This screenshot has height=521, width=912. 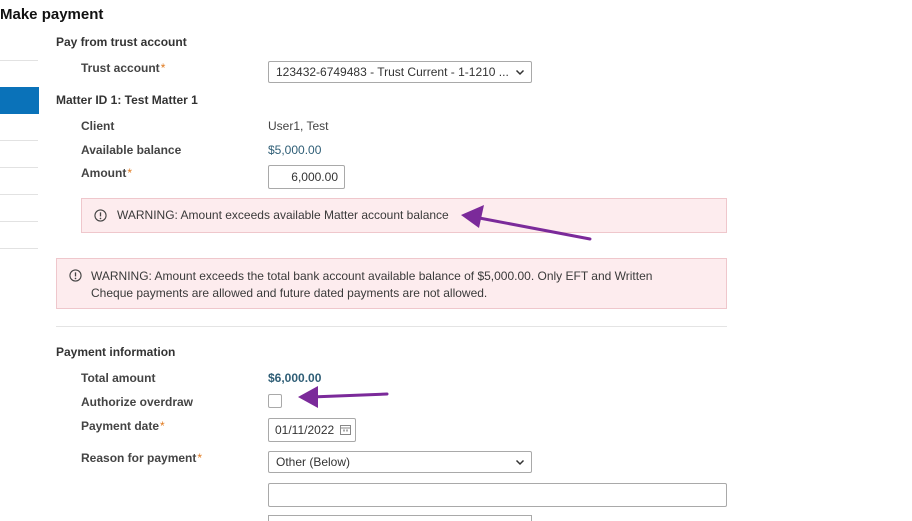 What do you see at coordinates (343, 397) in the screenshot?
I see `annotation-arrow-overdraw` at bounding box center [343, 397].